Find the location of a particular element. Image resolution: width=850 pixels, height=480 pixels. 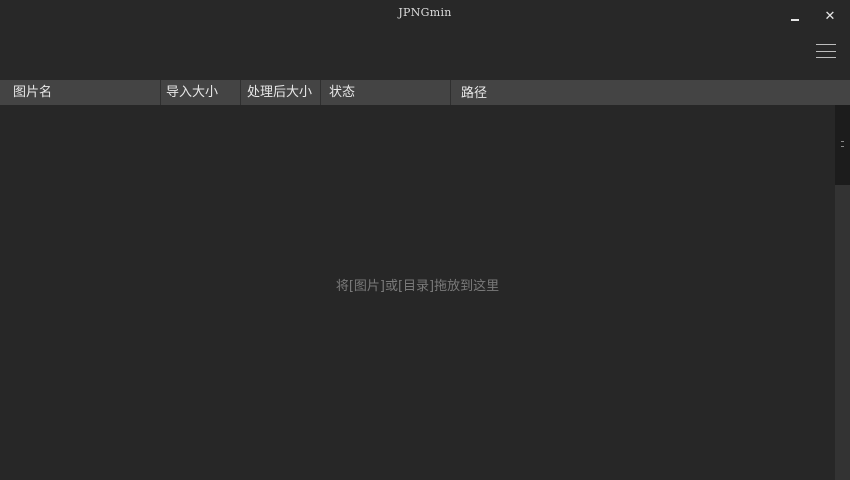

menu-button is located at coordinates (826, 51).